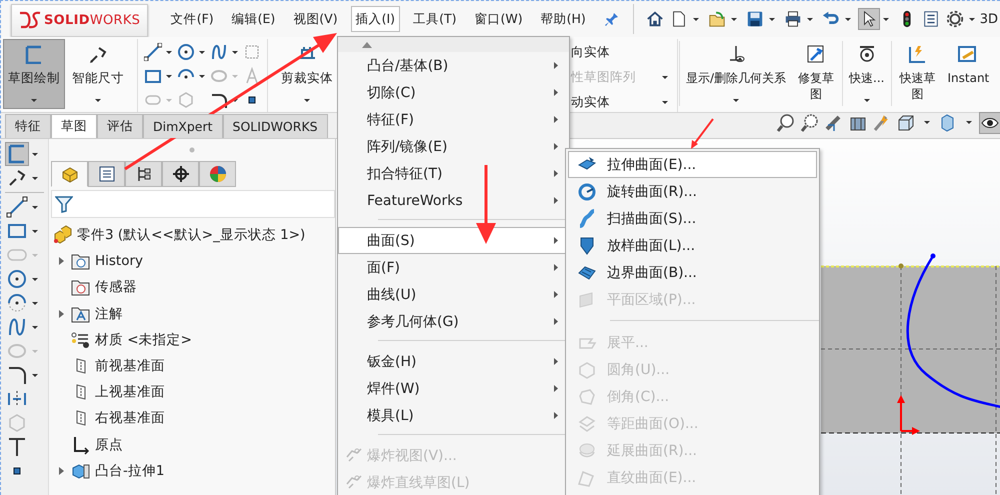  Describe the element at coordinates (453, 388) in the screenshot. I see `menu-item: 焊件(W)` at that location.